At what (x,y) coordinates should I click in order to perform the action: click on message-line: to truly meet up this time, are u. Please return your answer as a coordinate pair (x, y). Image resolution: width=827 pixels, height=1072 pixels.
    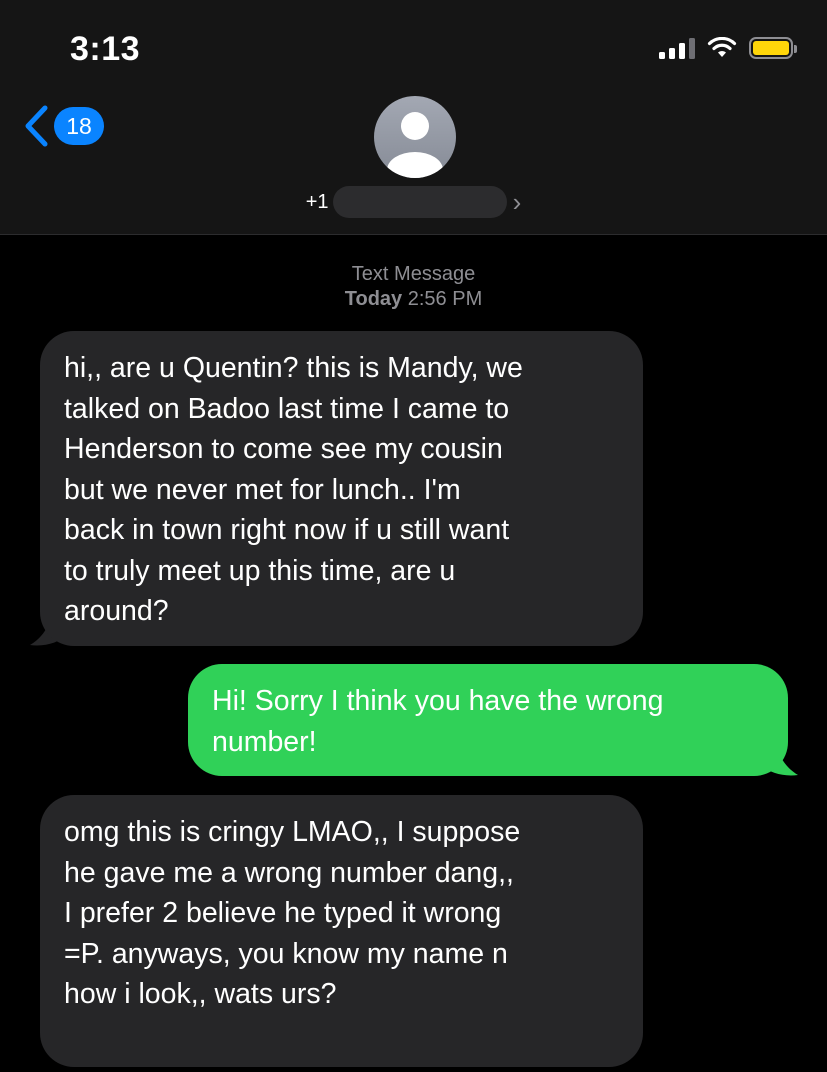
    Looking at the image, I should click on (260, 570).